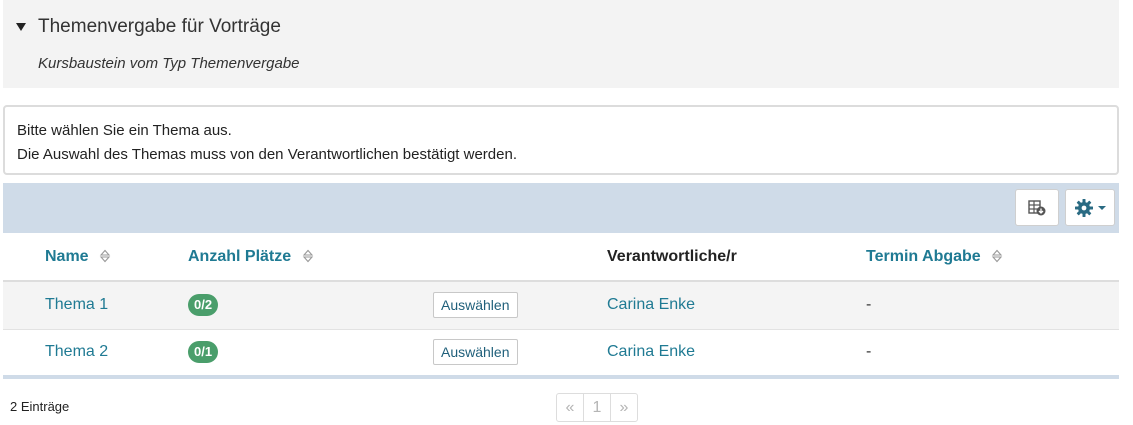 This screenshot has height=425, width=1133. Describe the element at coordinates (95, 257) in the screenshot. I see `col-name-header: Name` at that location.